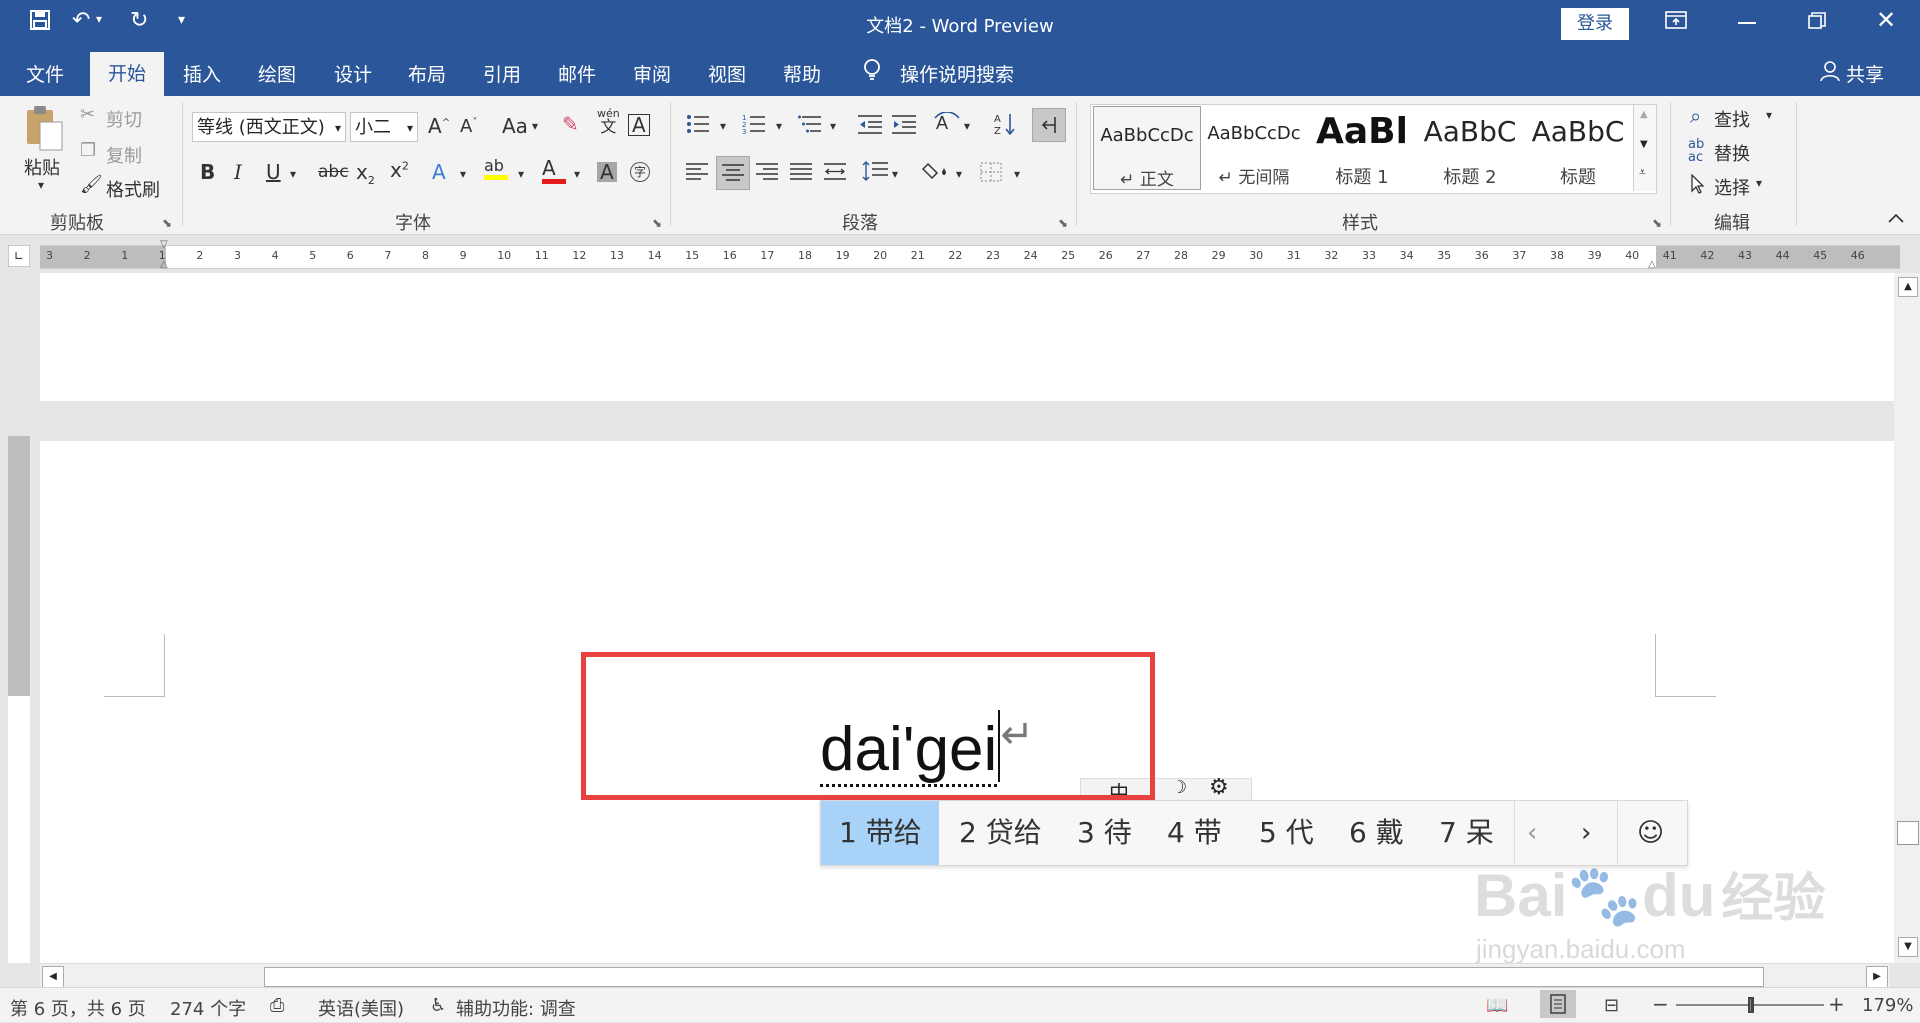 The height and width of the screenshot is (1023, 1920). I want to click on cut-button: 剪切, so click(124, 119).